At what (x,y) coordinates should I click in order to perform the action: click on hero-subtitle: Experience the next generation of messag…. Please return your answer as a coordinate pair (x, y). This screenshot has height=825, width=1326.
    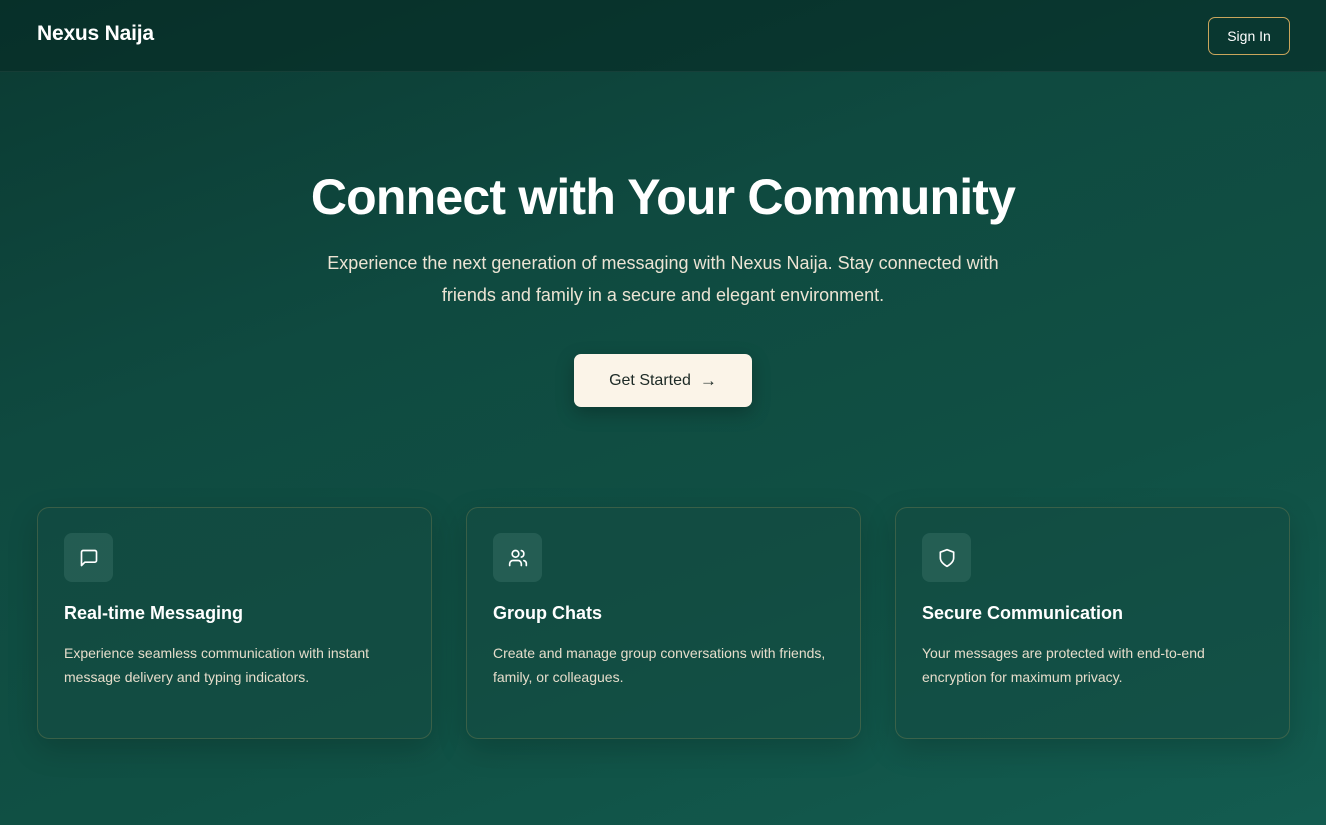
    Looking at the image, I should click on (663, 279).